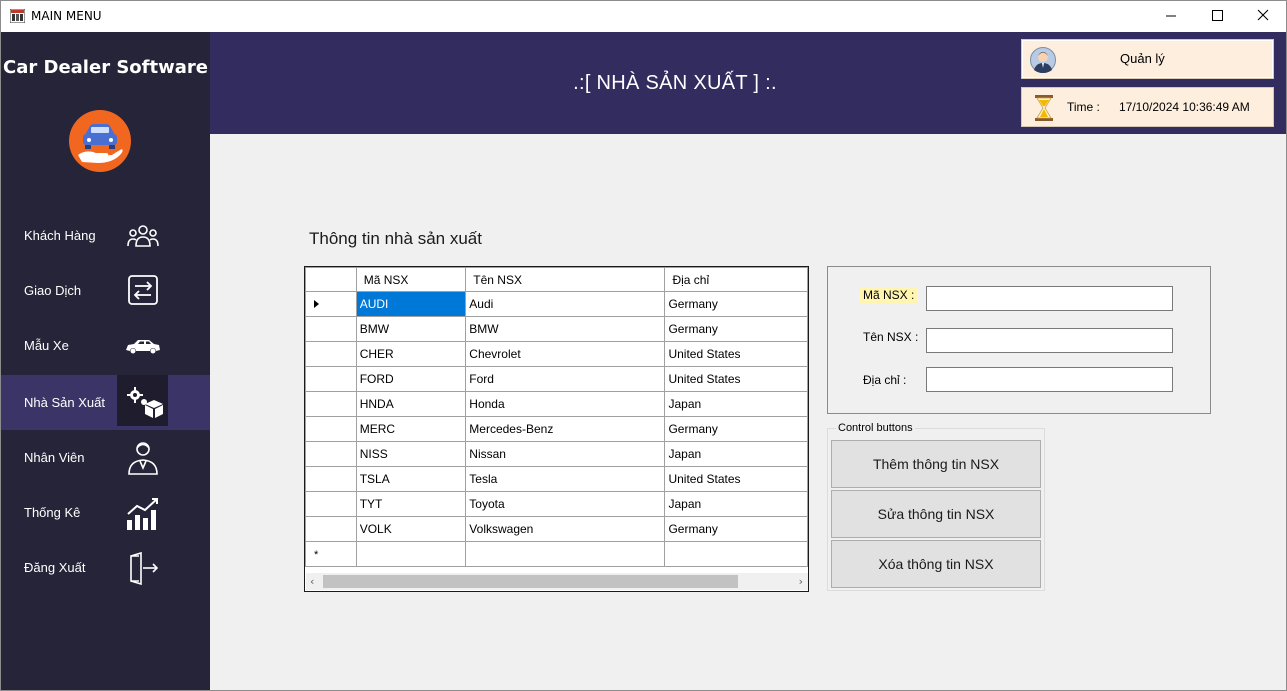  What do you see at coordinates (316, 304) in the screenshot?
I see `current-row-pointer-icon` at bounding box center [316, 304].